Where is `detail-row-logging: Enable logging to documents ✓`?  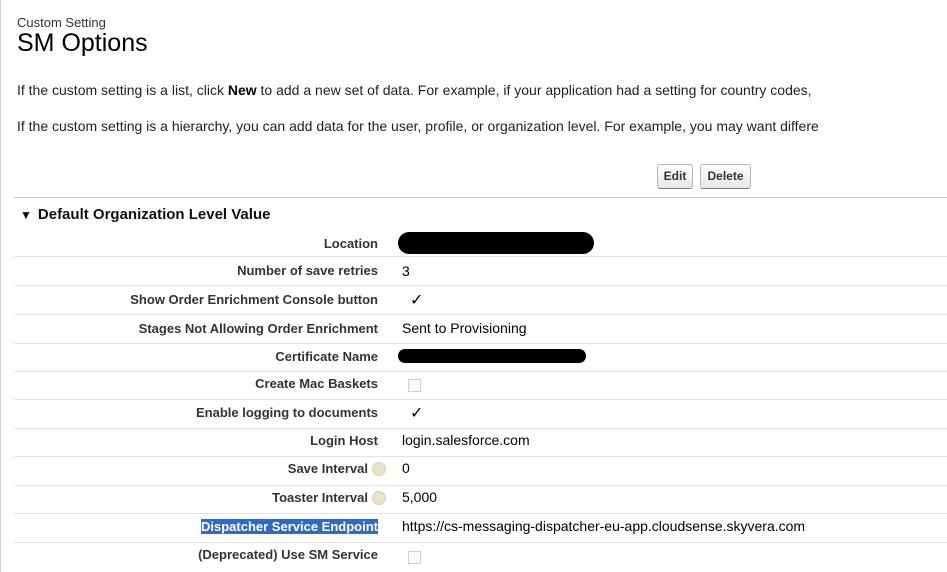 detail-row-logging: Enable logging to documents ✓ is located at coordinates (480, 414).